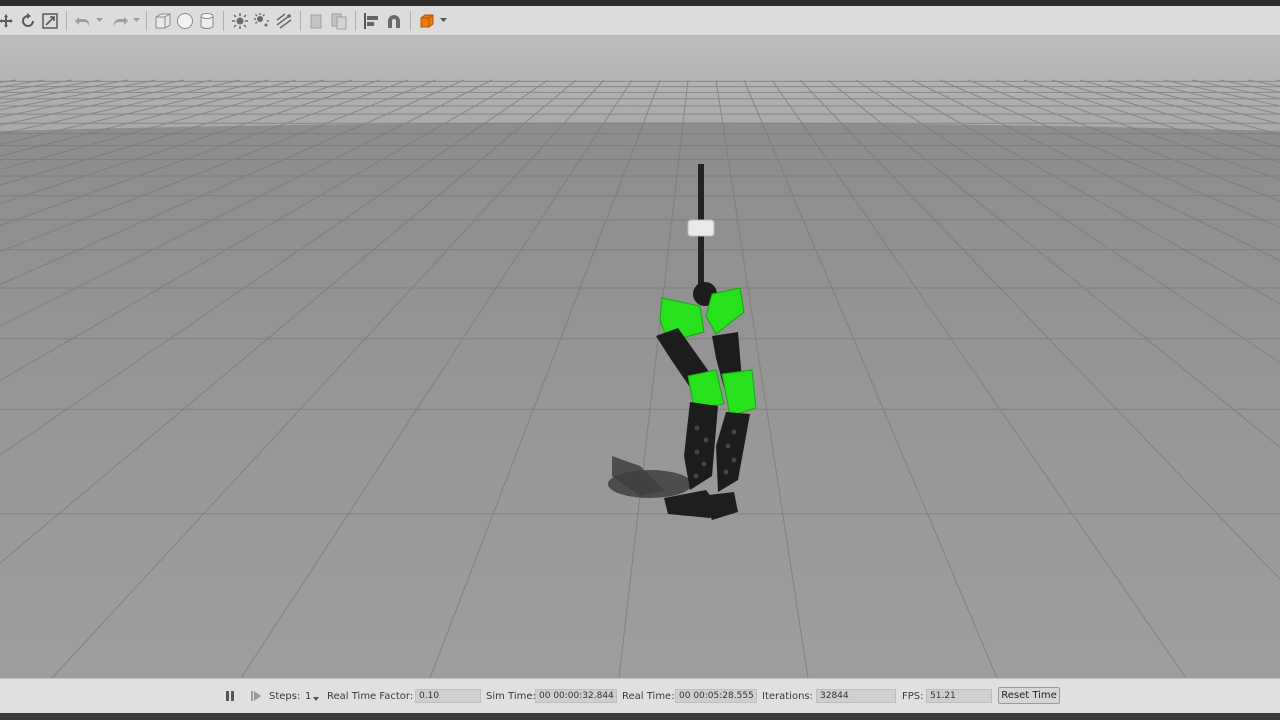 Image resolution: width=1280 pixels, height=720 pixels. Describe the element at coordinates (370, 696) in the screenshot. I see `rtf-label: Real Time Factor:` at that location.